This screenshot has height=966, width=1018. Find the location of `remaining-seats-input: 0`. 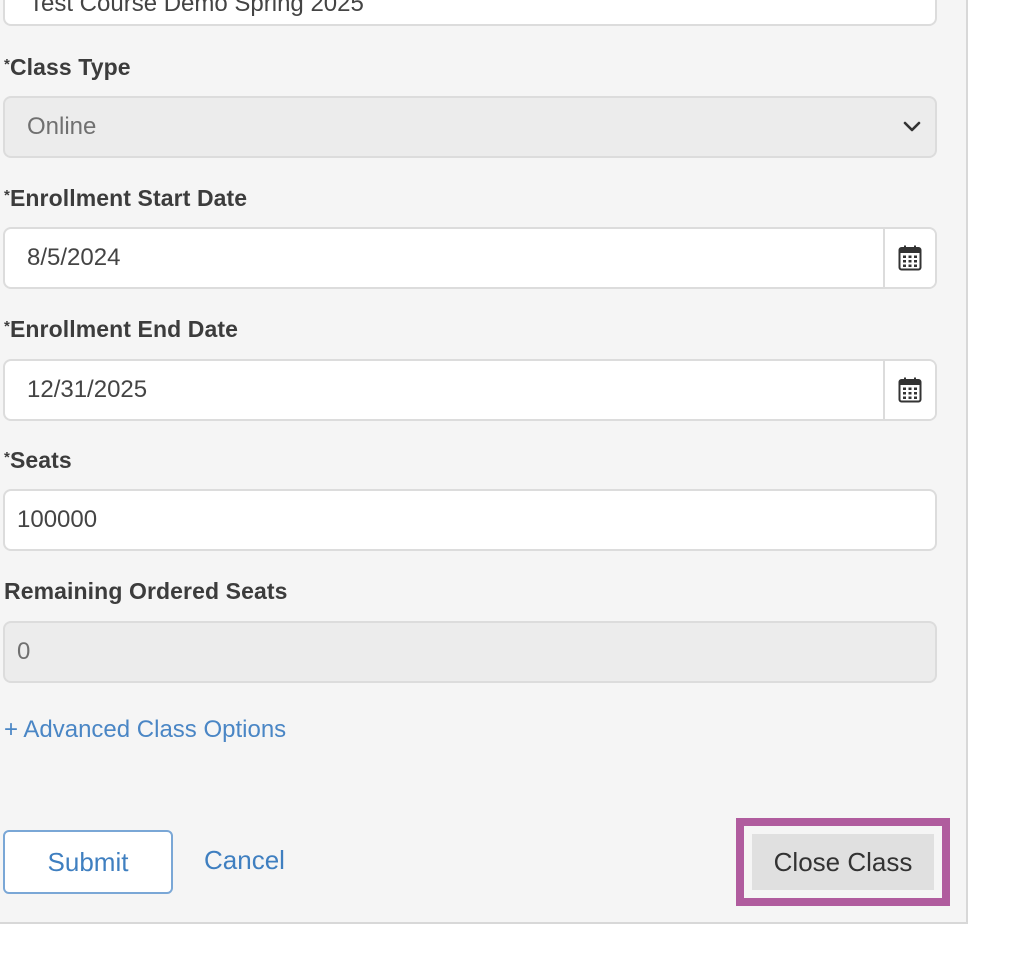

remaining-seats-input: 0 is located at coordinates (470, 652).